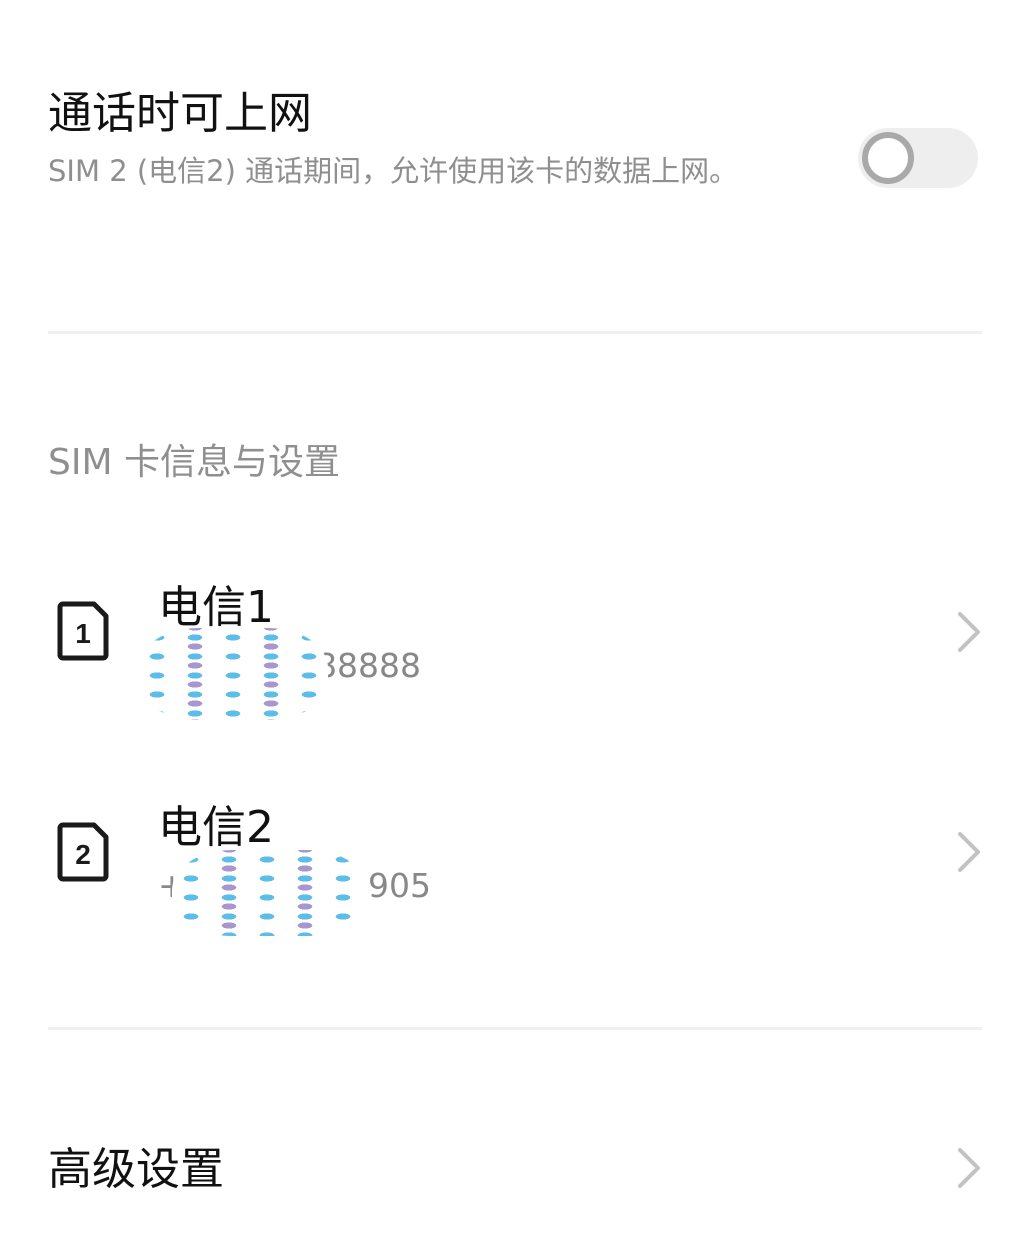 The width and height of the screenshot is (1016, 1260). Describe the element at coordinates (83, 633) in the screenshot. I see `sim-slot-number: 1` at that location.